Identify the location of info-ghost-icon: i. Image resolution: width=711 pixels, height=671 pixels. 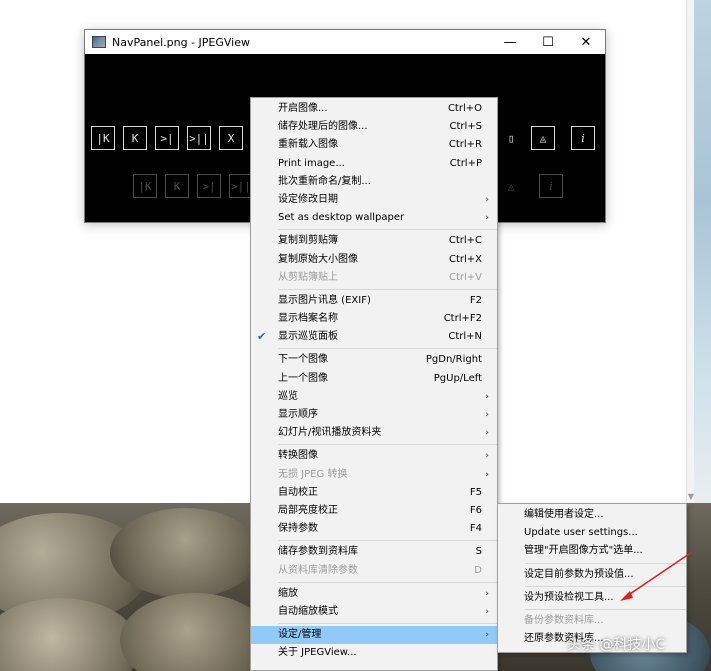
(551, 186).